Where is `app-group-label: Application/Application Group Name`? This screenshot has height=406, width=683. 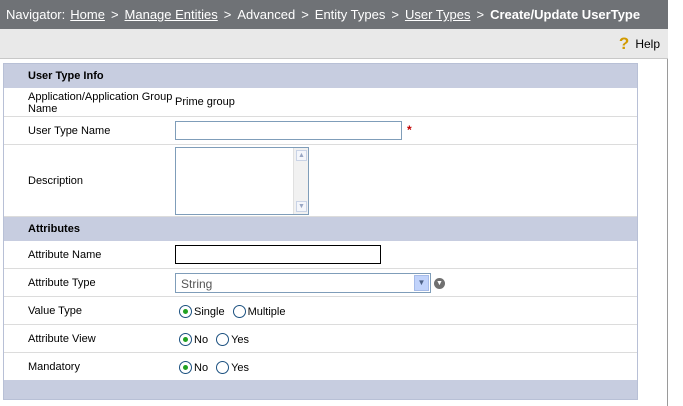 app-group-label: Application/Application Group Name is located at coordinates (100, 103).